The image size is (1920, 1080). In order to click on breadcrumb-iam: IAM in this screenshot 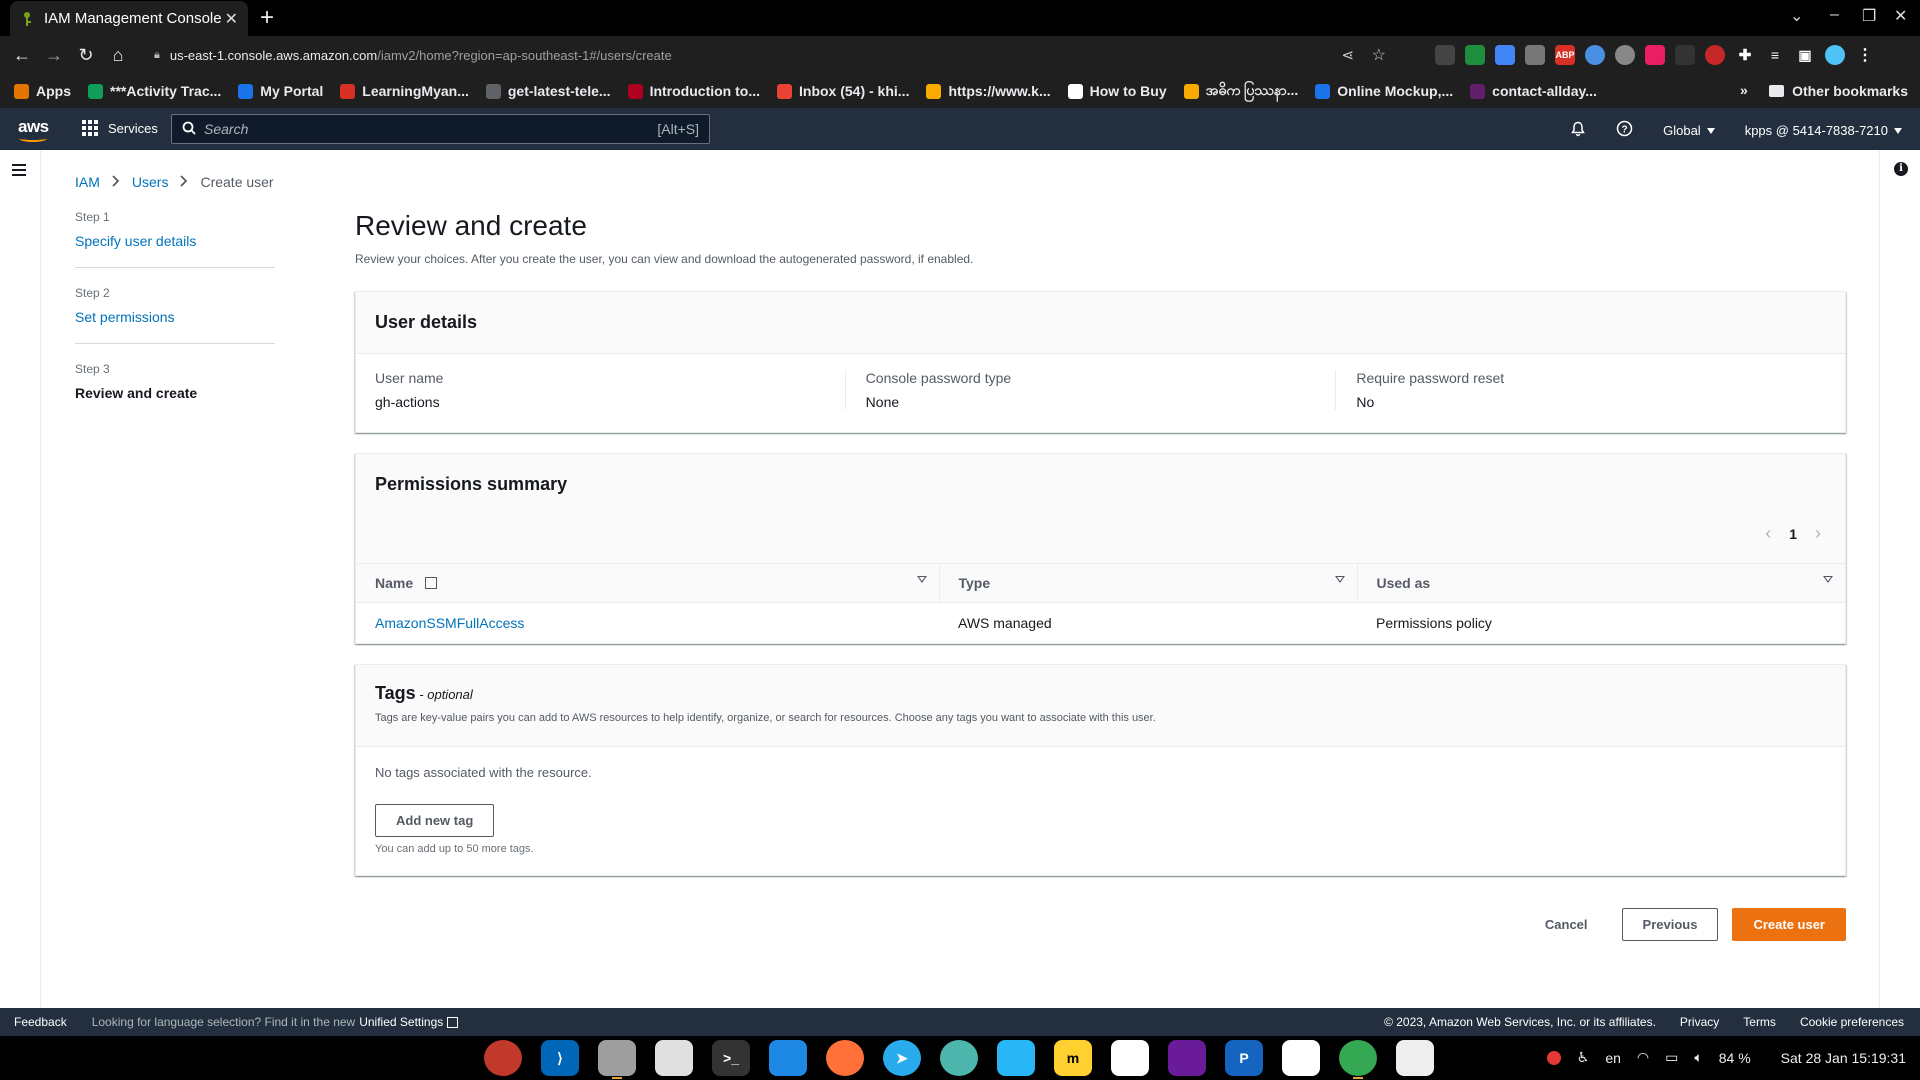, I will do `click(87, 182)`.